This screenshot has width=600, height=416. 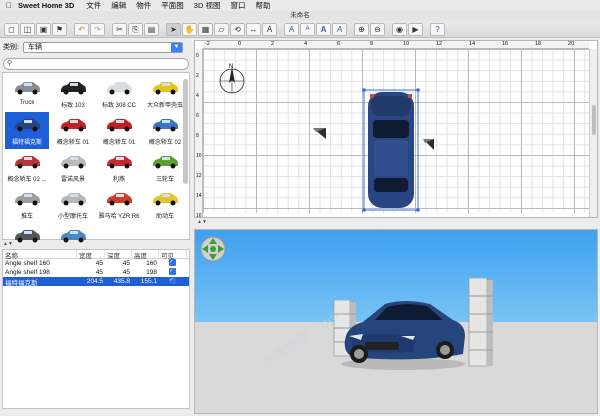 I want to click on menu-file: 文件, so click(x=93, y=5).